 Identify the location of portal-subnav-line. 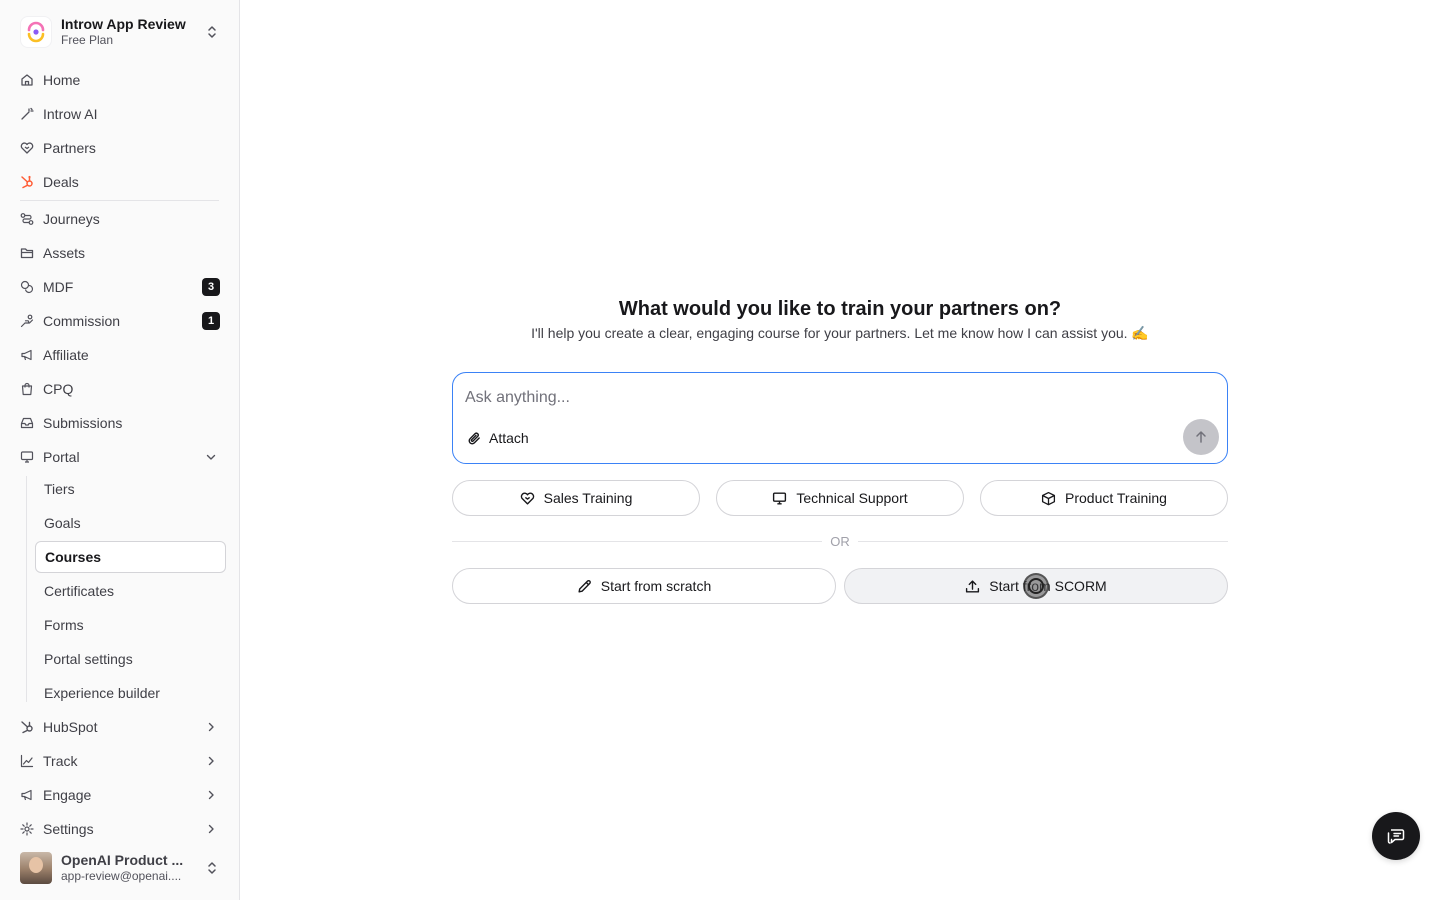
(26, 589).